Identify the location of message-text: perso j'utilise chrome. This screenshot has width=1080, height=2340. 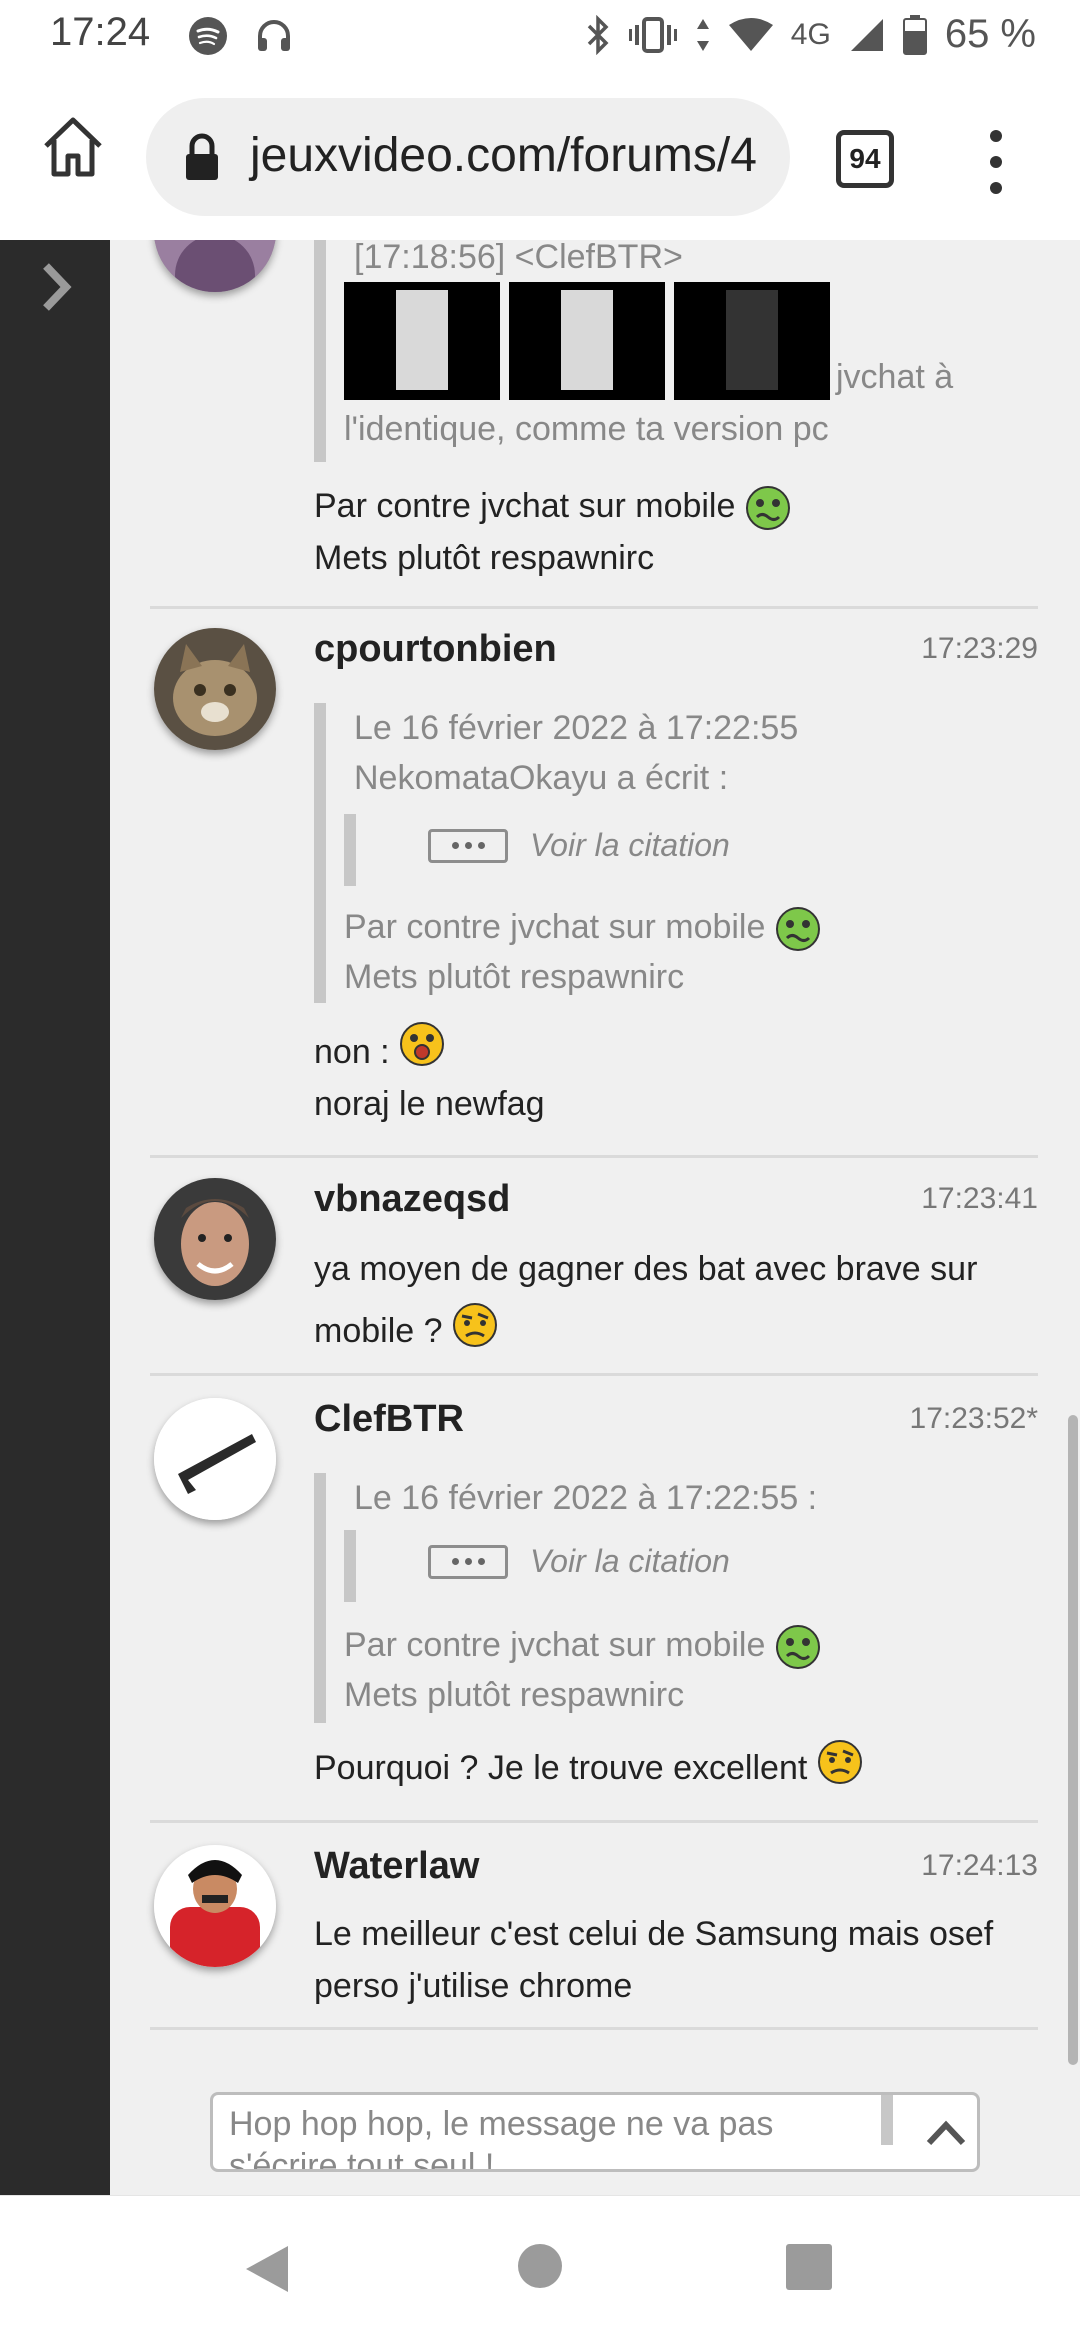
(473, 1986).